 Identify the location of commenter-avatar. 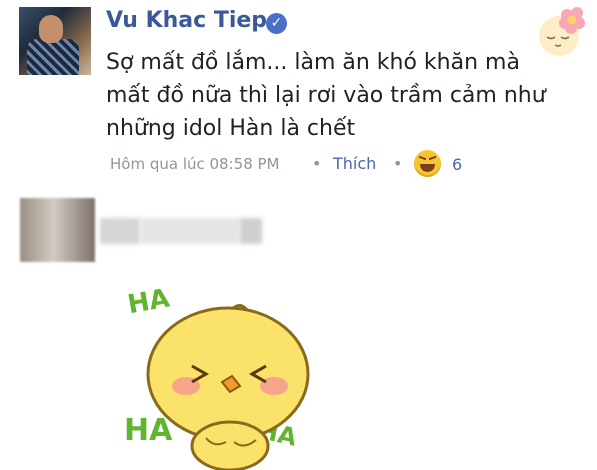
(57, 230).